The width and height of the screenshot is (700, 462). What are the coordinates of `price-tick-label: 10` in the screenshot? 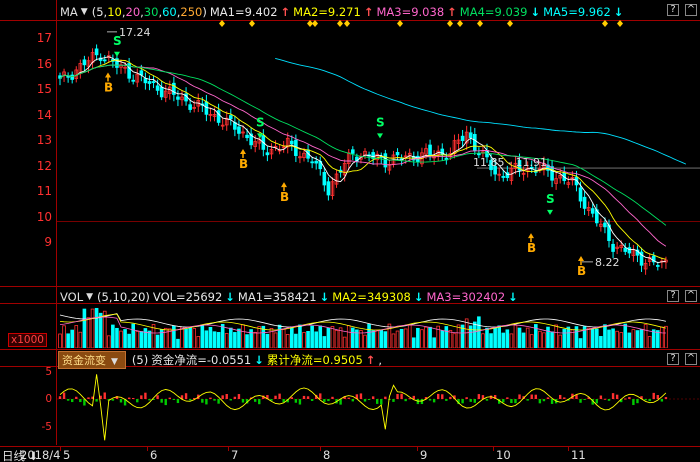 It's located at (44, 216).